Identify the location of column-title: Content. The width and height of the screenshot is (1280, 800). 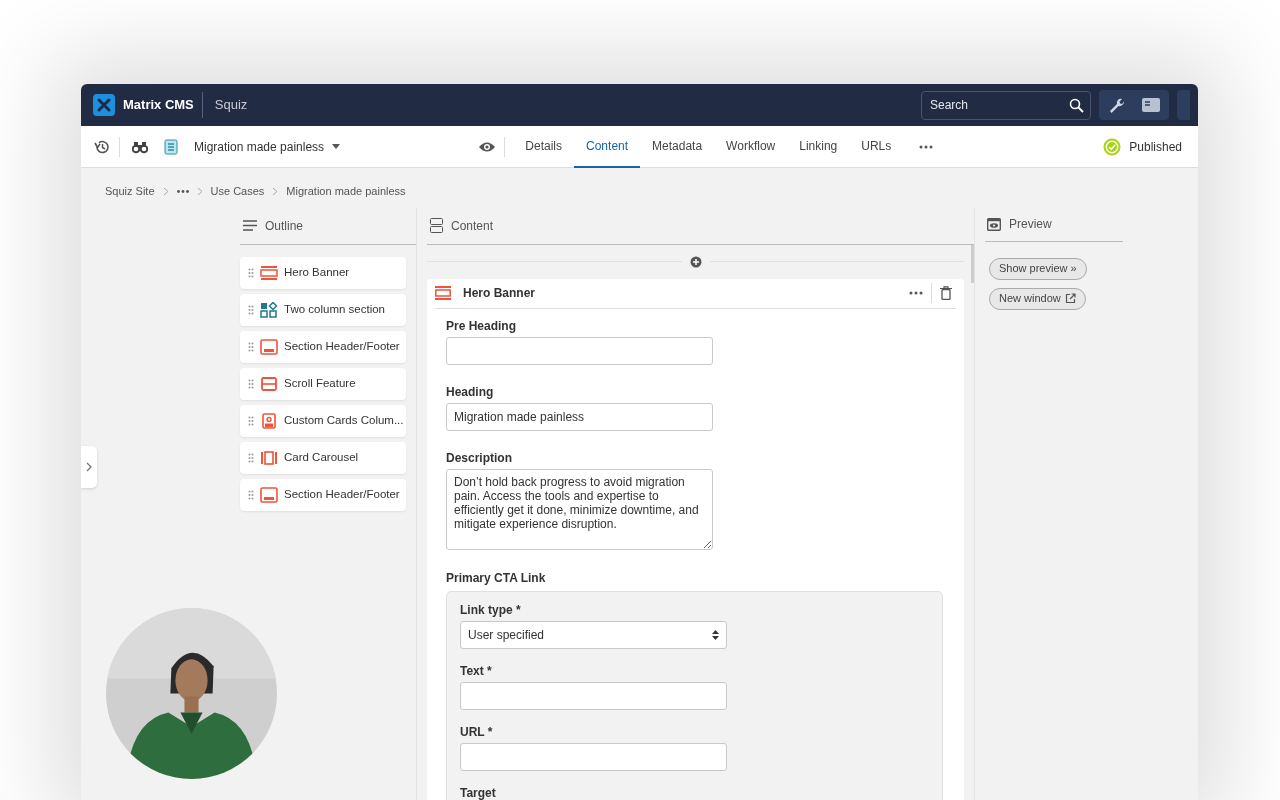
(472, 226).